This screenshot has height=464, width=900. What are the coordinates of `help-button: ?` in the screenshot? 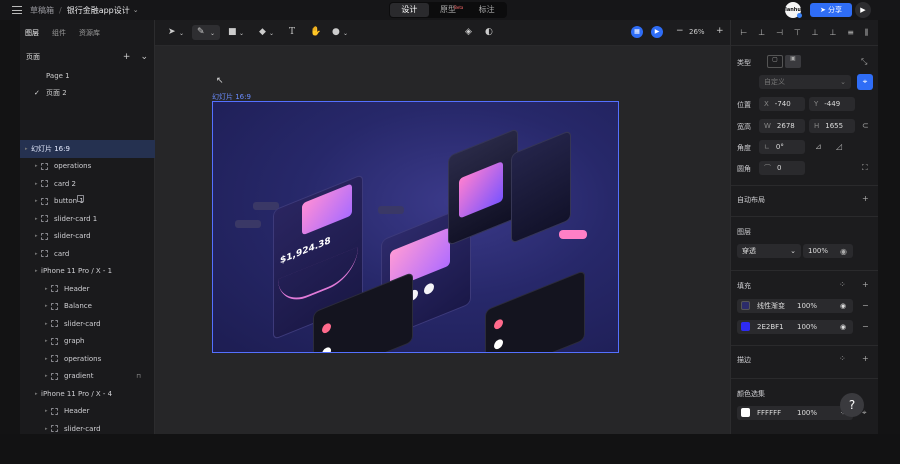 It's located at (852, 405).